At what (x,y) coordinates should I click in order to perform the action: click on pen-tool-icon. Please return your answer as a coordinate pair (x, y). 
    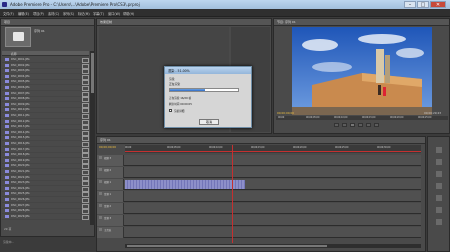
    Looking at the image, I should click on (439, 198).